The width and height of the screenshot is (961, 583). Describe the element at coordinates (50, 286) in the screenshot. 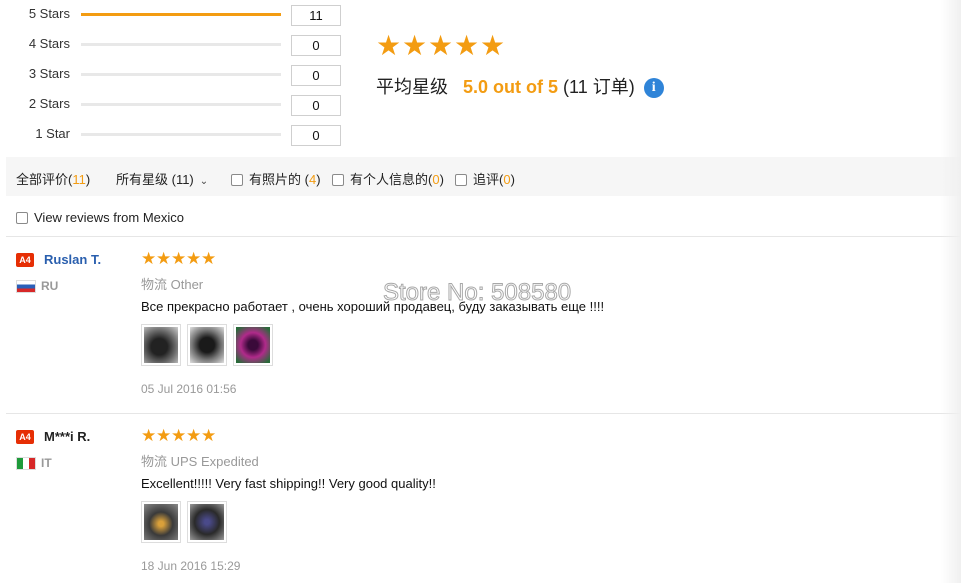

I see `reviewer-country: RU` at that location.